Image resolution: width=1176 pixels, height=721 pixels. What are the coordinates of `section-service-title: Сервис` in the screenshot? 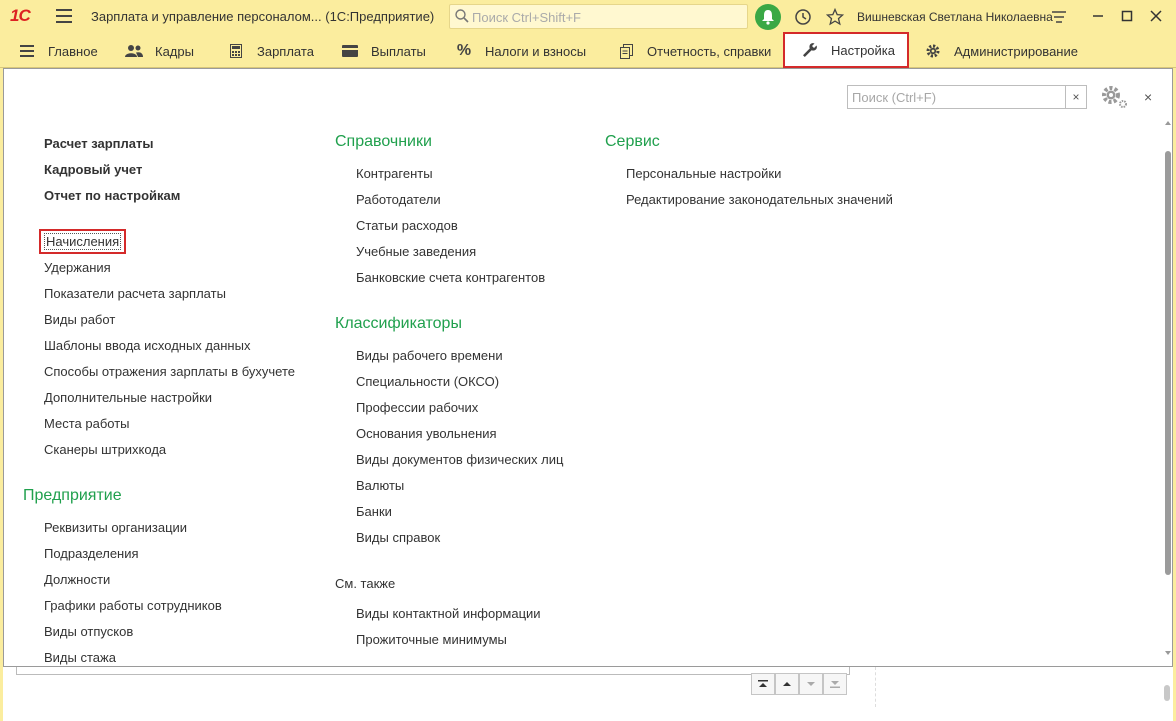 It's located at (632, 141).